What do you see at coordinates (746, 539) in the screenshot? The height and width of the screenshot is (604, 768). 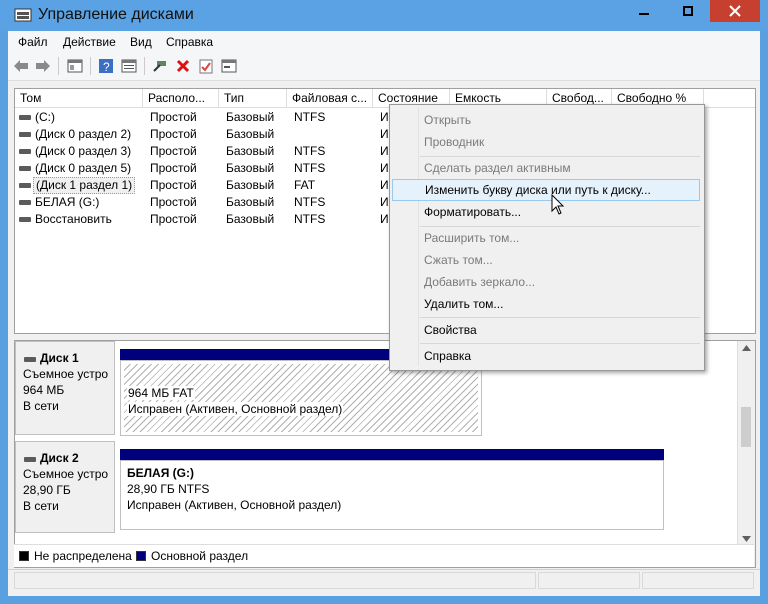 I see `scroll-down-icon` at bounding box center [746, 539].